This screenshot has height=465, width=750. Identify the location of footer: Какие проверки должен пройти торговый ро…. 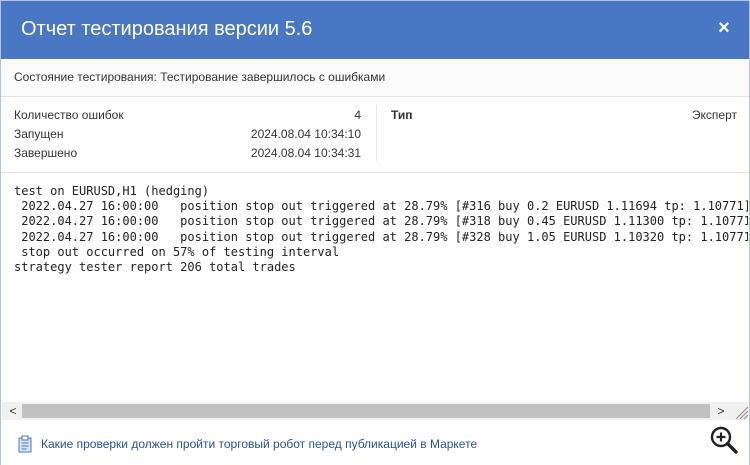
(375, 443).